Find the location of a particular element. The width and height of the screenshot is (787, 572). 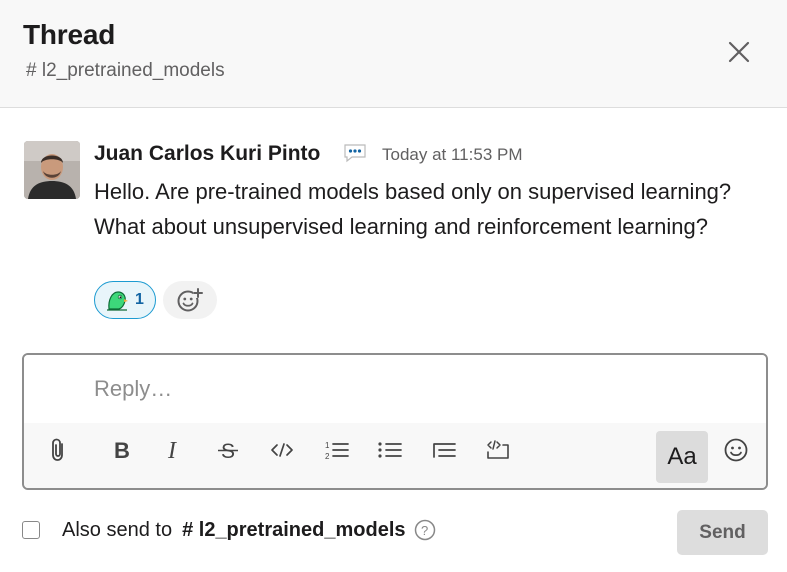

attach-icon is located at coordinates (57, 449).